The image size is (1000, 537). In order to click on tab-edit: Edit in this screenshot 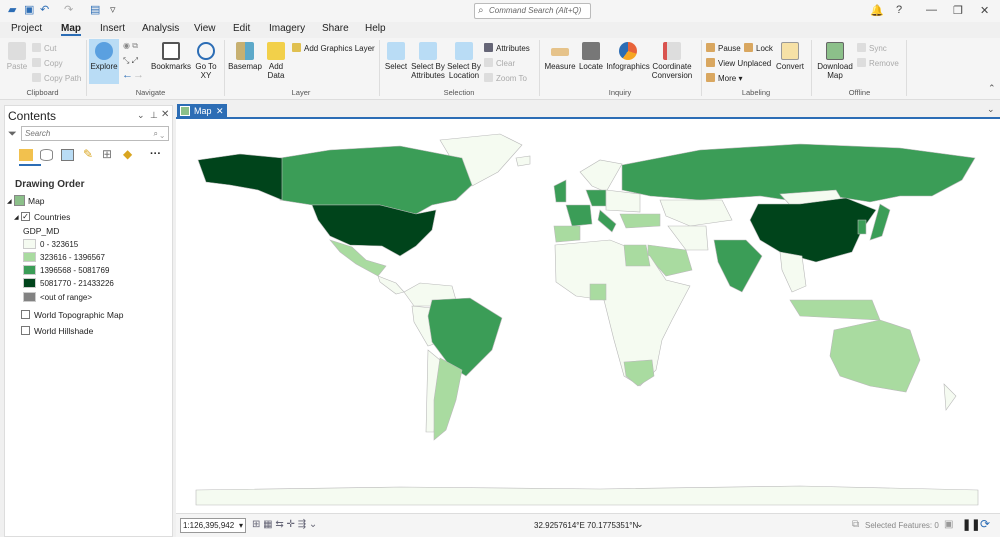, I will do `click(241, 28)`.